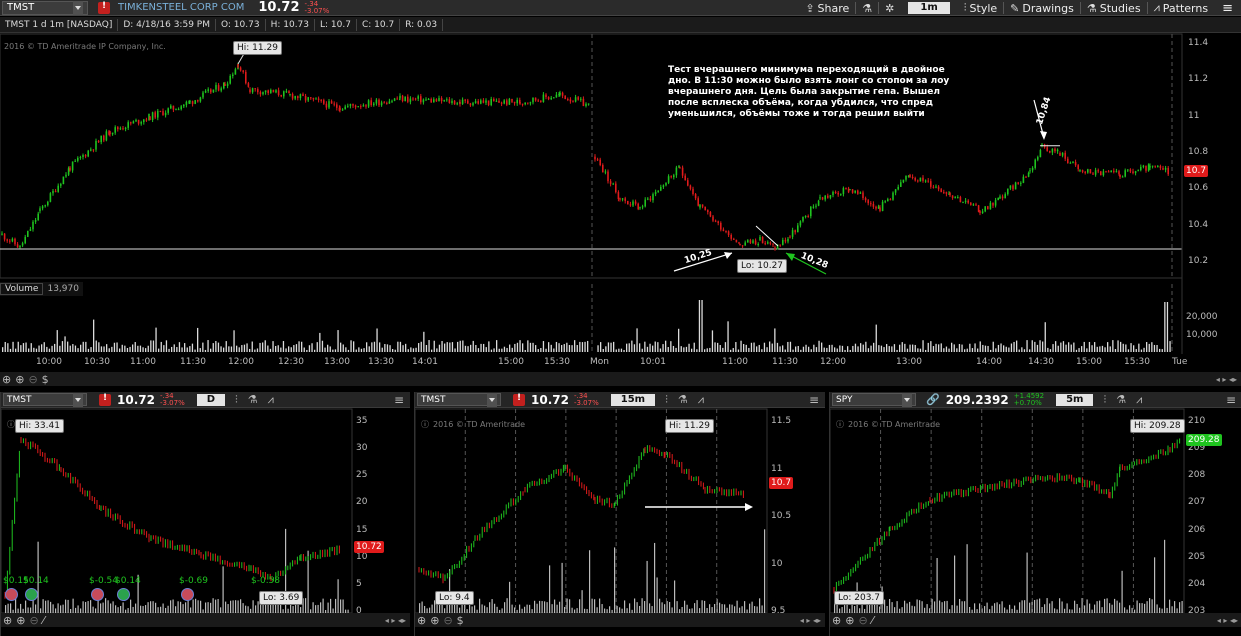 The image size is (1241, 636). What do you see at coordinates (49, 362) in the screenshot?
I see `time-tick: 10:00` at bounding box center [49, 362].